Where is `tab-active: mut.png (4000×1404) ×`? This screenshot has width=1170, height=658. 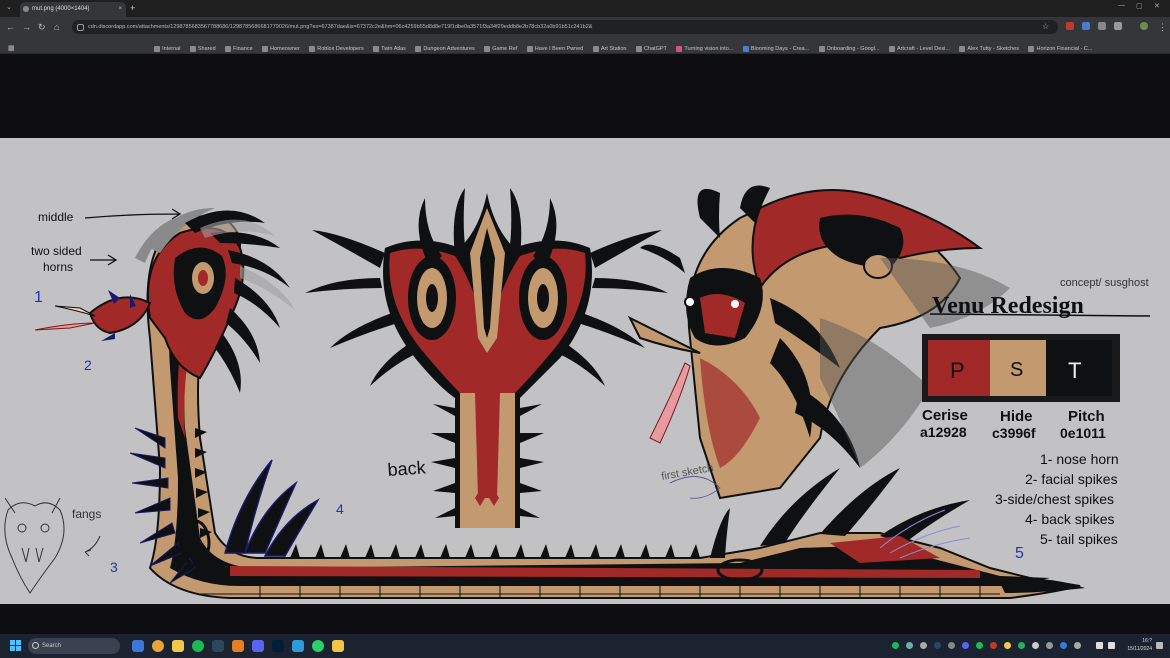
tab-active: mut.png (4000×1404) × is located at coordinates (73, 9).